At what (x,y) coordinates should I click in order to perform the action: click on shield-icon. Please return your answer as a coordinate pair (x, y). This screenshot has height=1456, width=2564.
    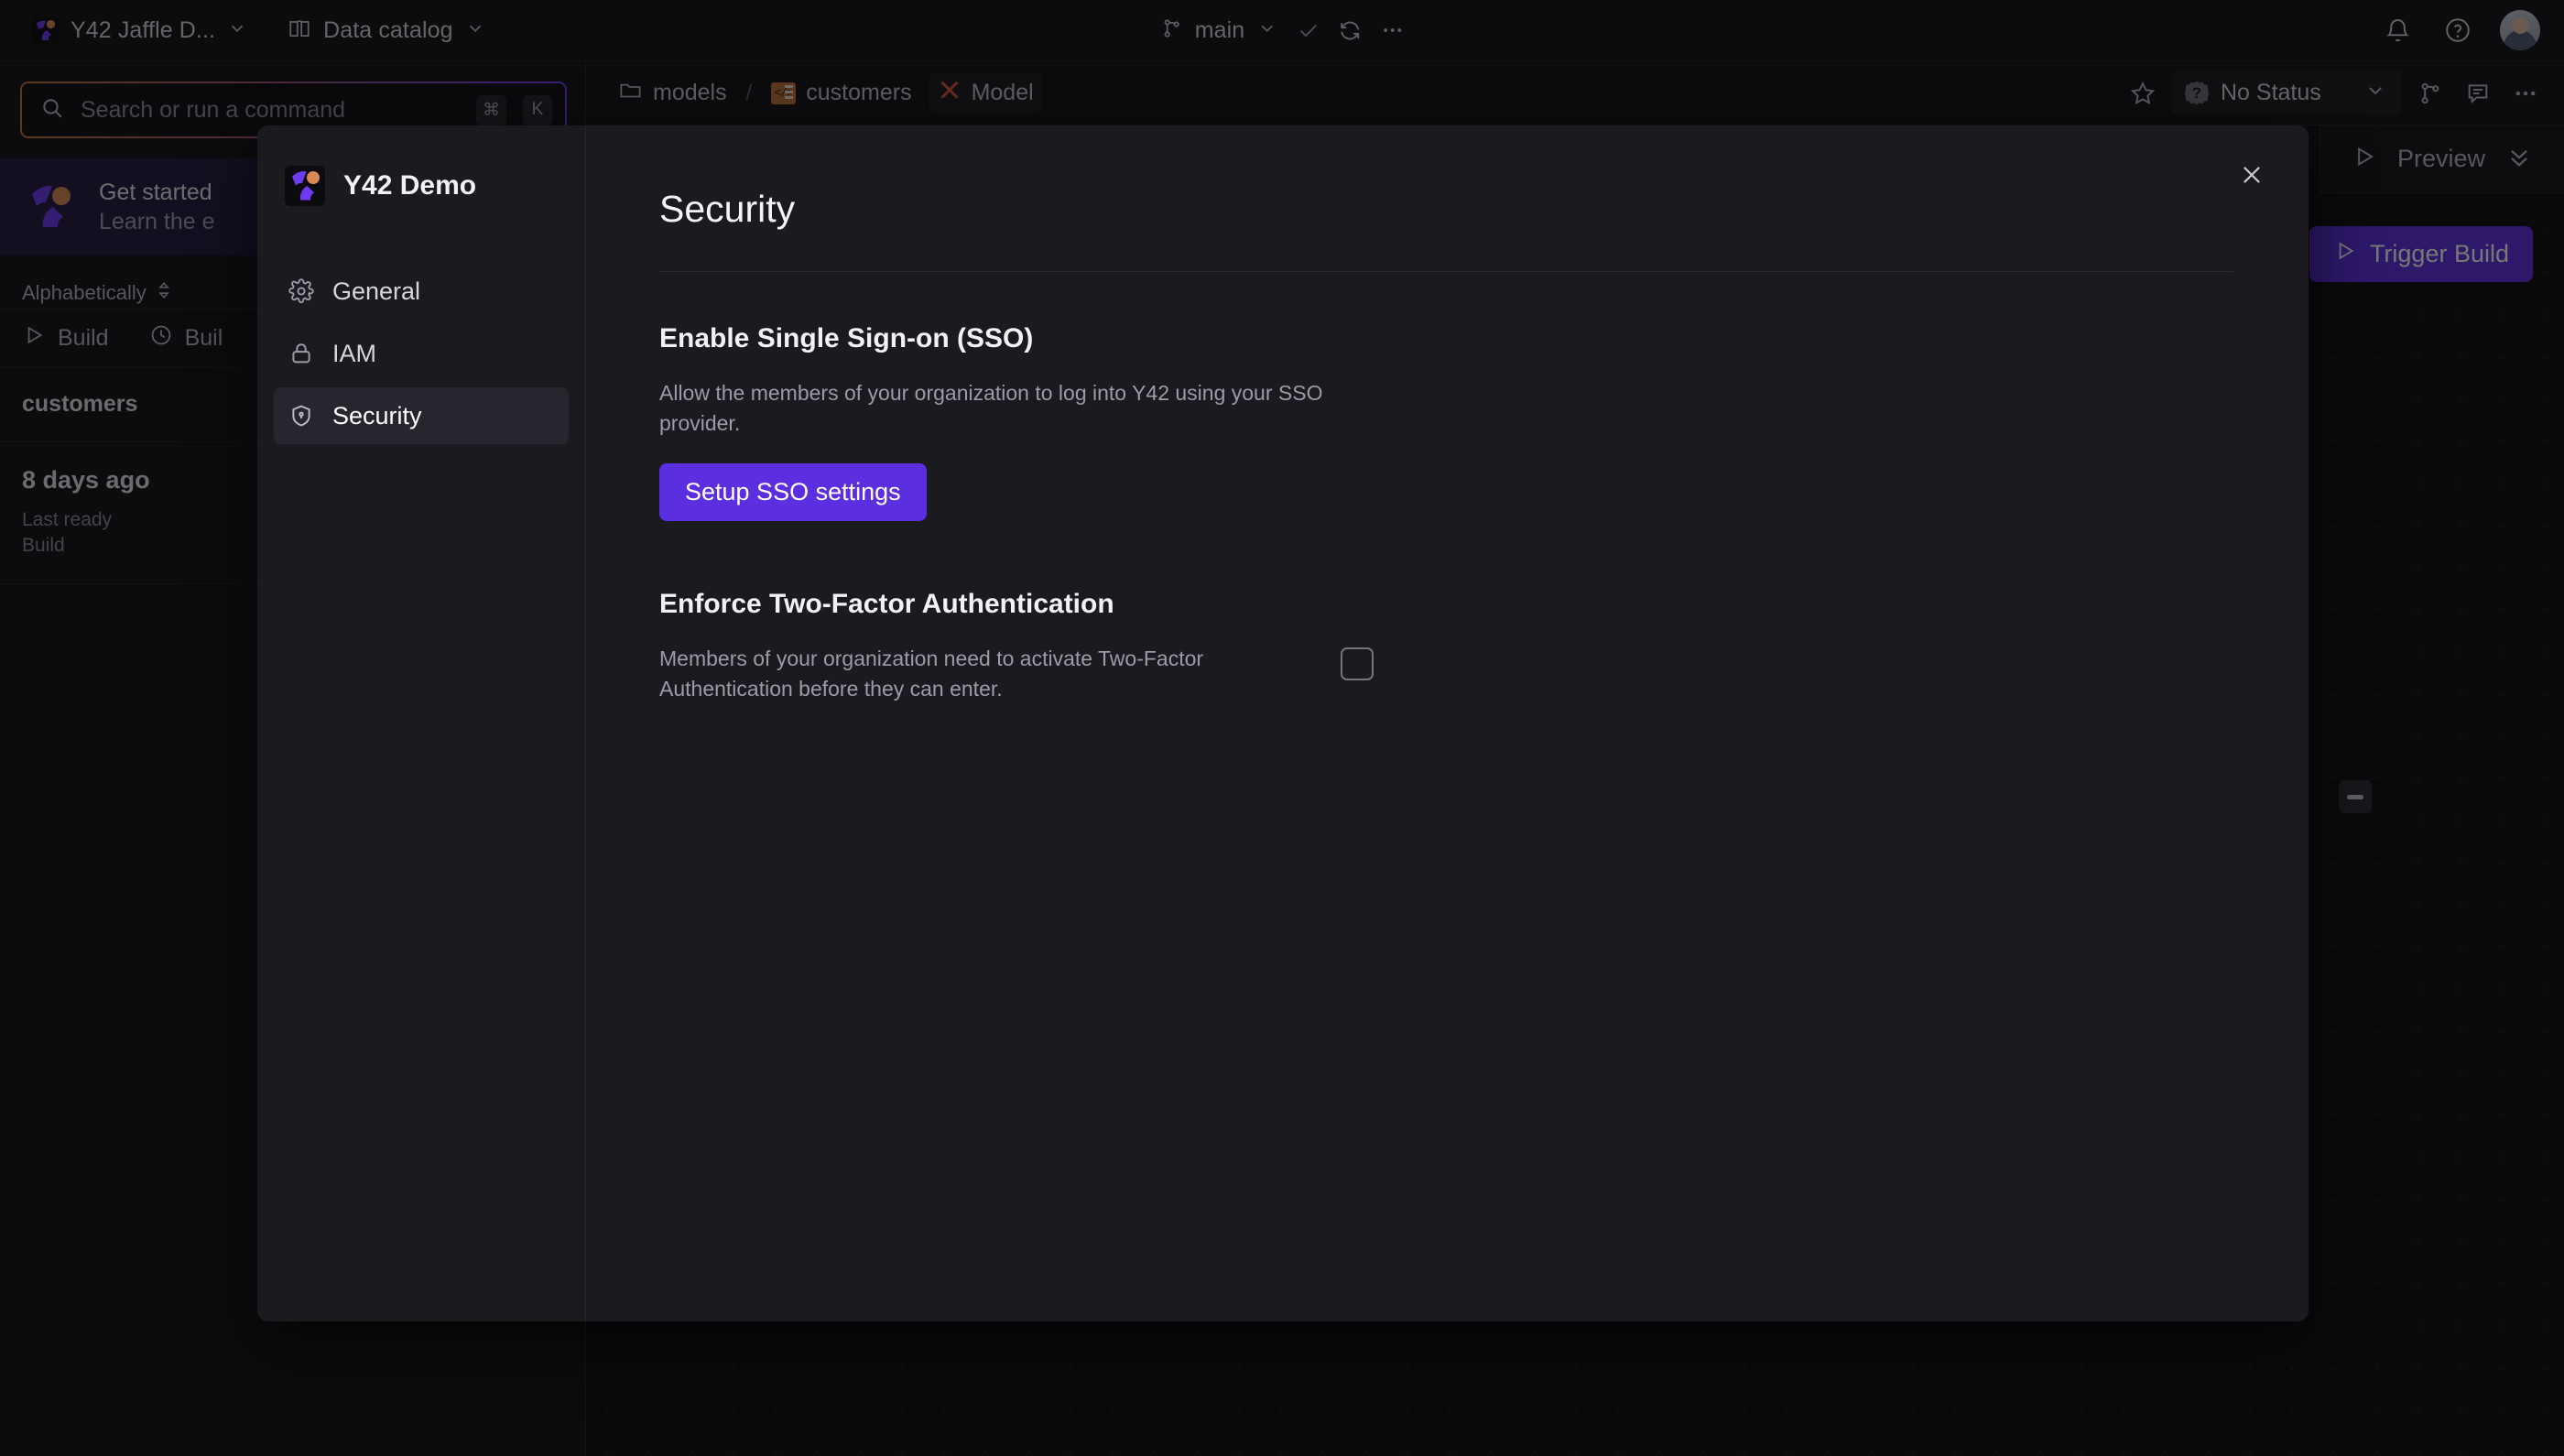
    Looking at the image, I should click on (301, 416).